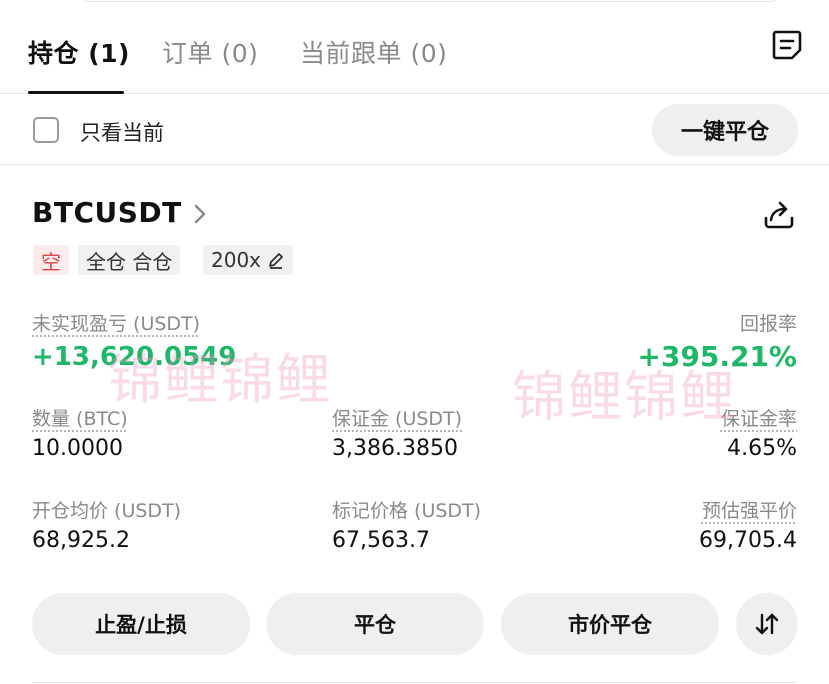  What do you see at coordinates (779, 215) in the screenshot?
I see `share-icon` at bounding box center [779, 215].